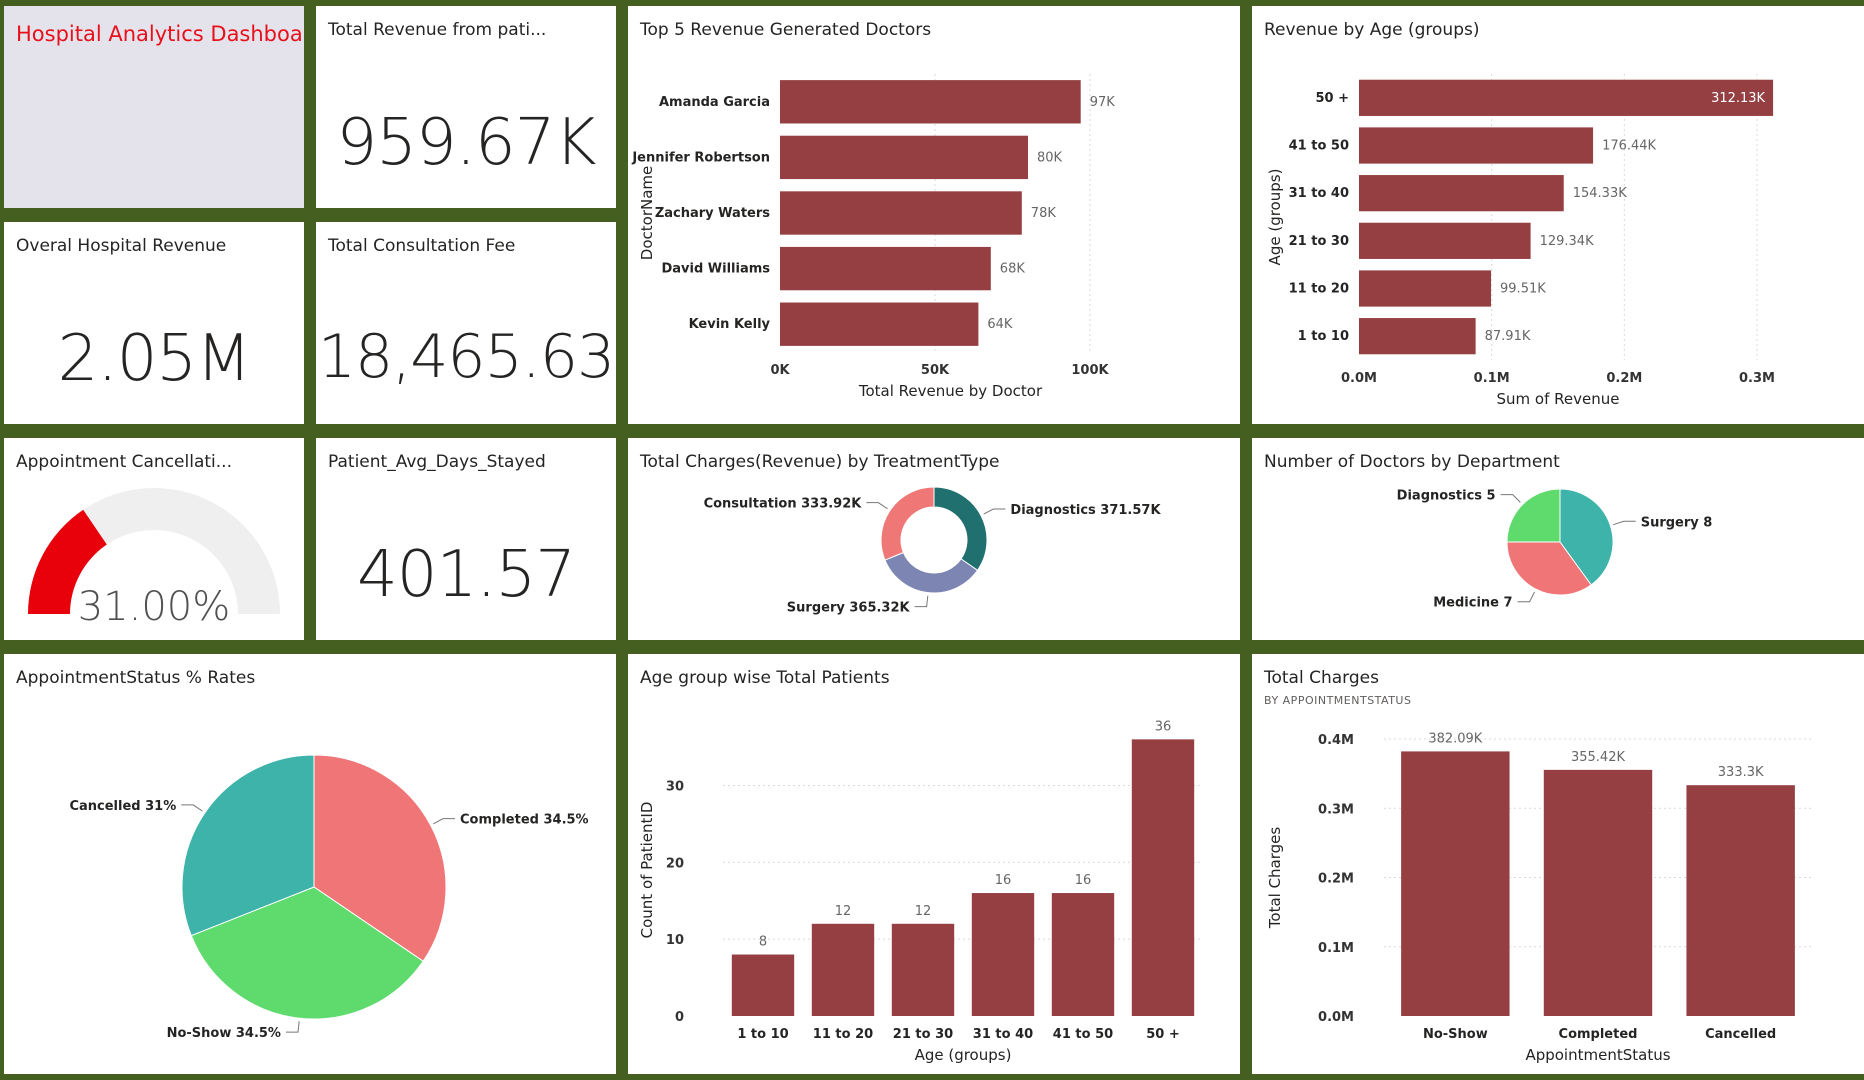 Image resolution: width=1864 pixels, height=1080 pixels. What do you see at coordinates (1003, 880) in the screenshot?
I see `data-label: 16` at bounding box center [1003, 880].